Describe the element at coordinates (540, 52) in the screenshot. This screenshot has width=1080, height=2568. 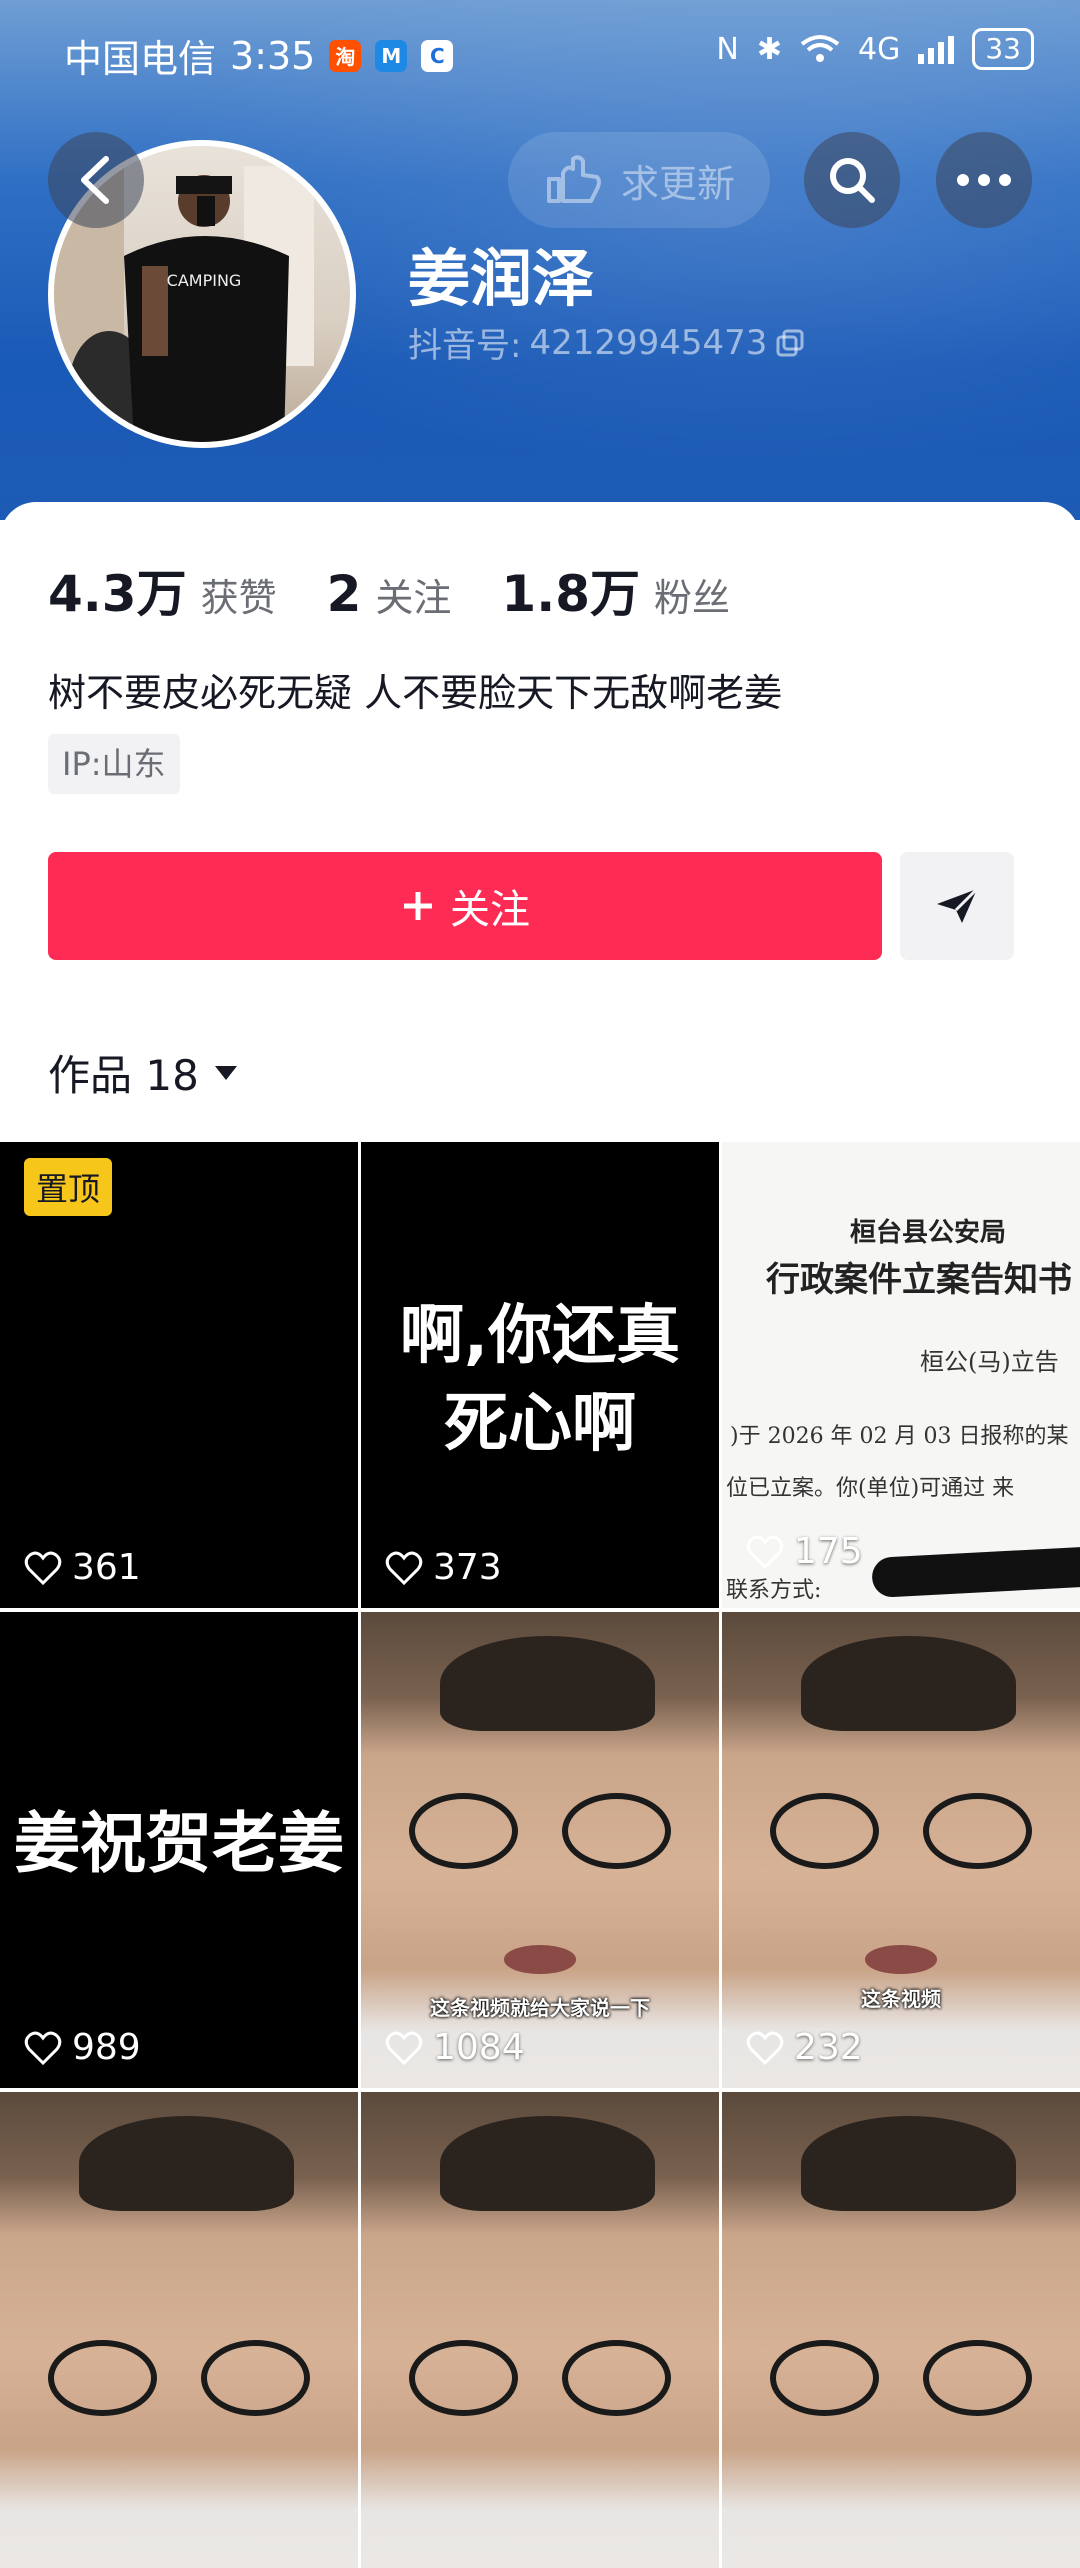
I see `status-bar: 中国电信 3:35 淘 M C N ✱ 4G 33` at that location.